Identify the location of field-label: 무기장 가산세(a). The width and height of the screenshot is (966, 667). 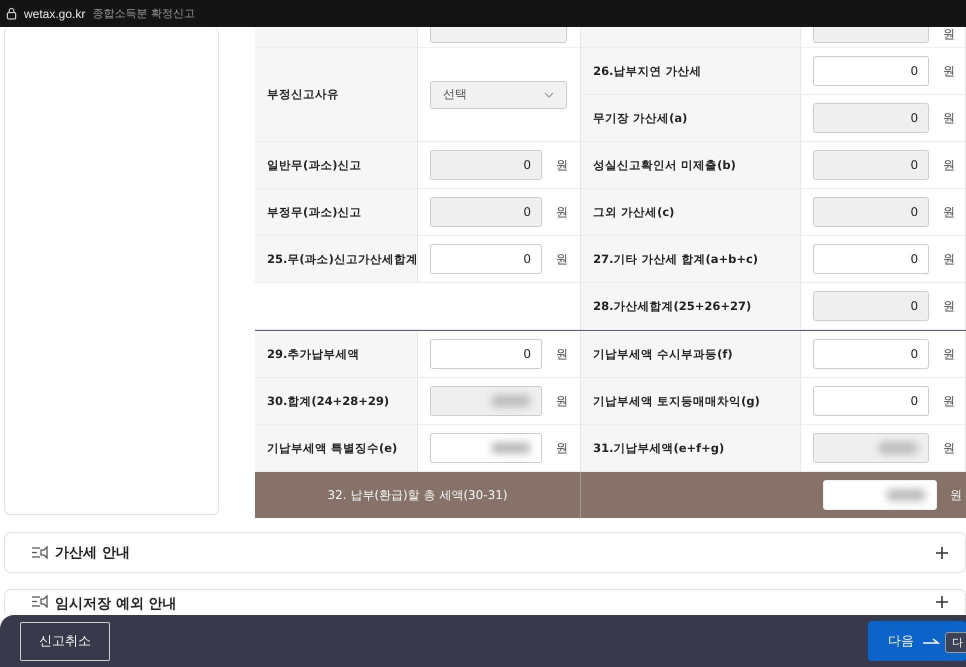
(640, 118).